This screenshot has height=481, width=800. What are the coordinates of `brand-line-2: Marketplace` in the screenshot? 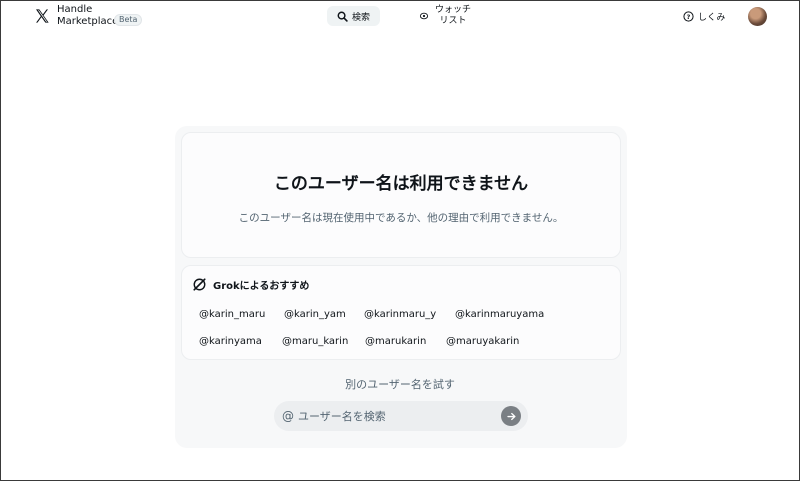 It's located at (88, 21).